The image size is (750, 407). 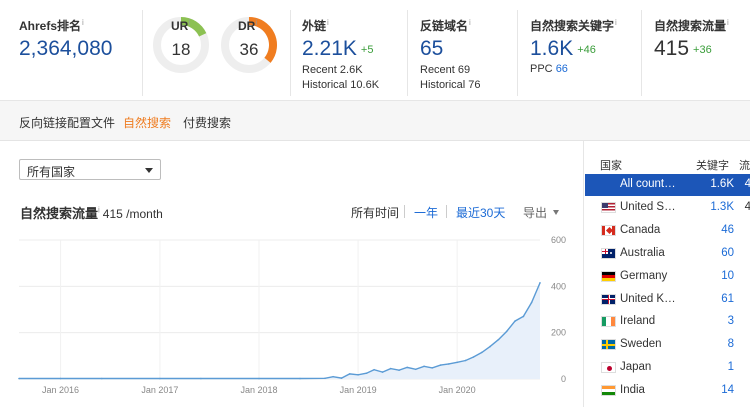 What do you see at coordinates (712, 165) in the screenshot?
I see `keywords-column-header: 关键字` at bounding box center [712, 165].